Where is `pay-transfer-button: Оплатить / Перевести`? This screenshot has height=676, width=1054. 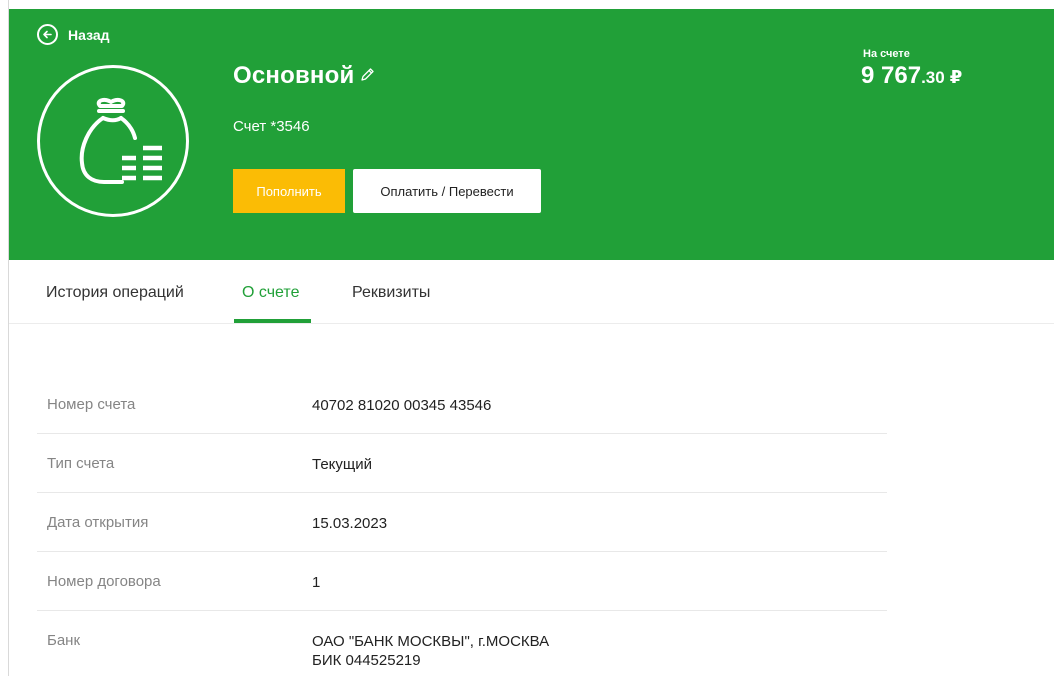
pay-transfer-button: Оплатить / Перевести is located at coordinates (447, 191).